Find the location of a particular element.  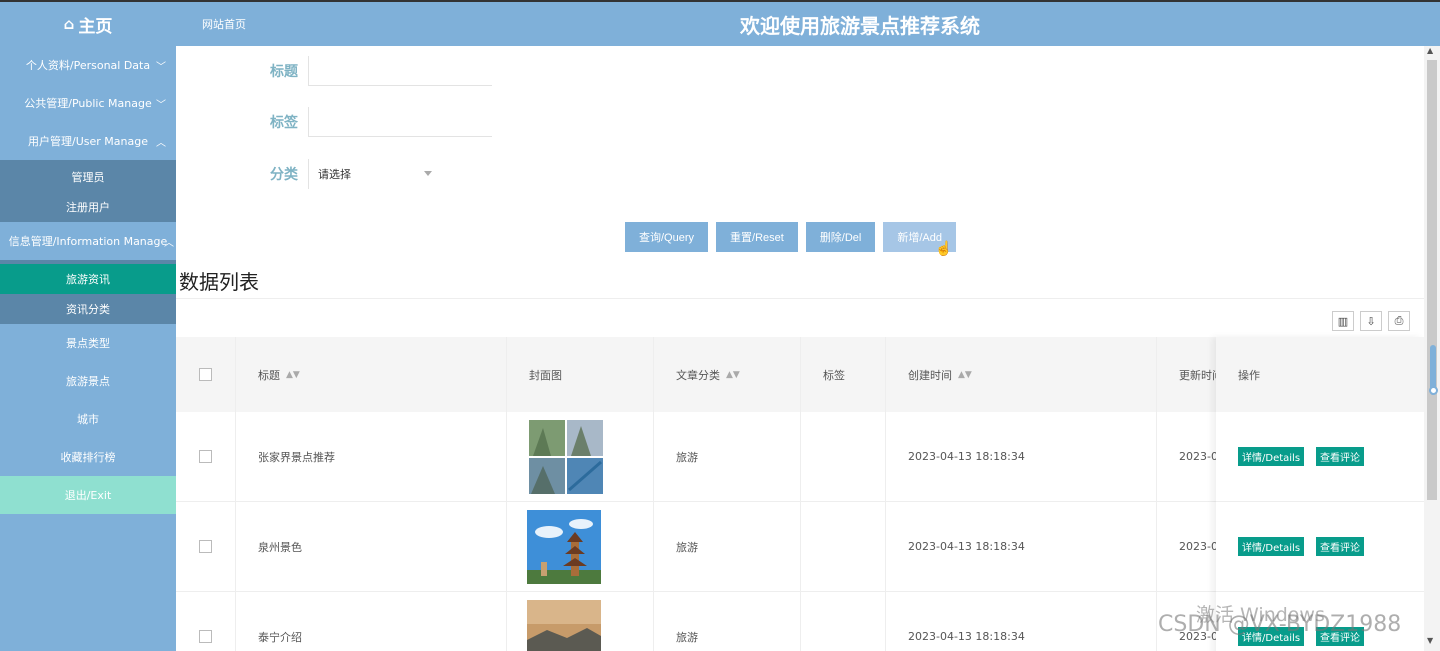

header-created: 创建时间 is located at coordinates (930, 375).